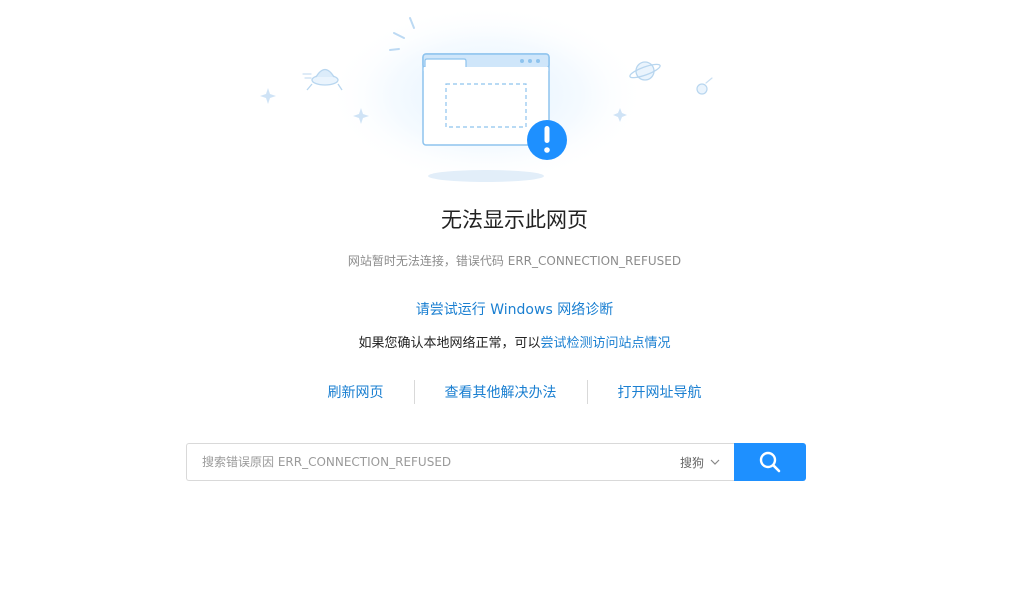  What do you see at coordinates (486, 95) in the screenshot?
I see `error-illustration` at bounding box center [486, 95].